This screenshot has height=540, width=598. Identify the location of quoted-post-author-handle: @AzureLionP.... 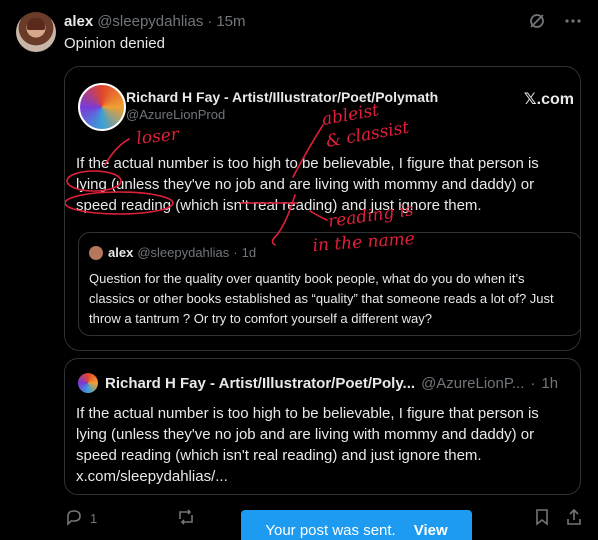
(473, 383).